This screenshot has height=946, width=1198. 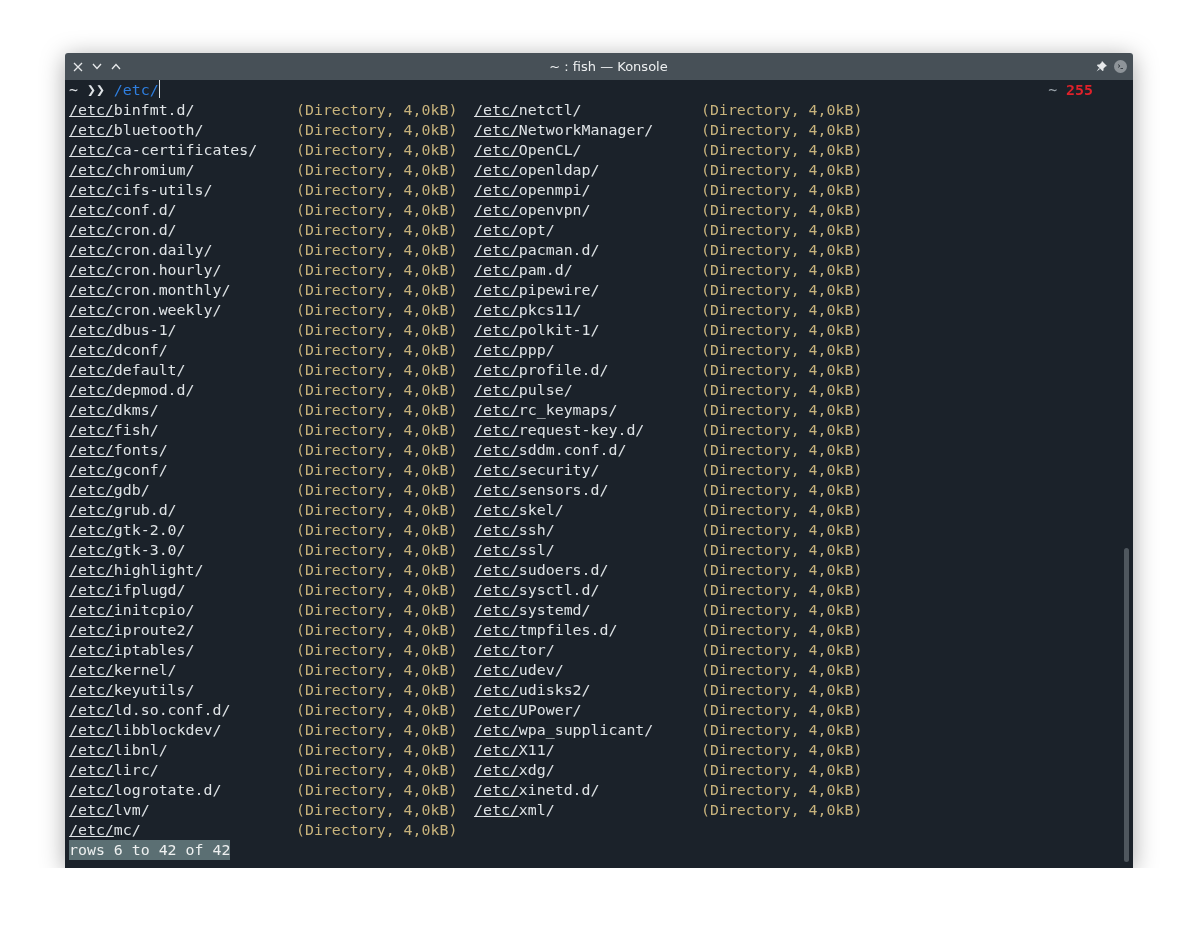 What do you see at coordinates (587, 590) in the screenshot?
I see `completion-item: /etc/sysctl.d/` at bounding box center [587, 590].